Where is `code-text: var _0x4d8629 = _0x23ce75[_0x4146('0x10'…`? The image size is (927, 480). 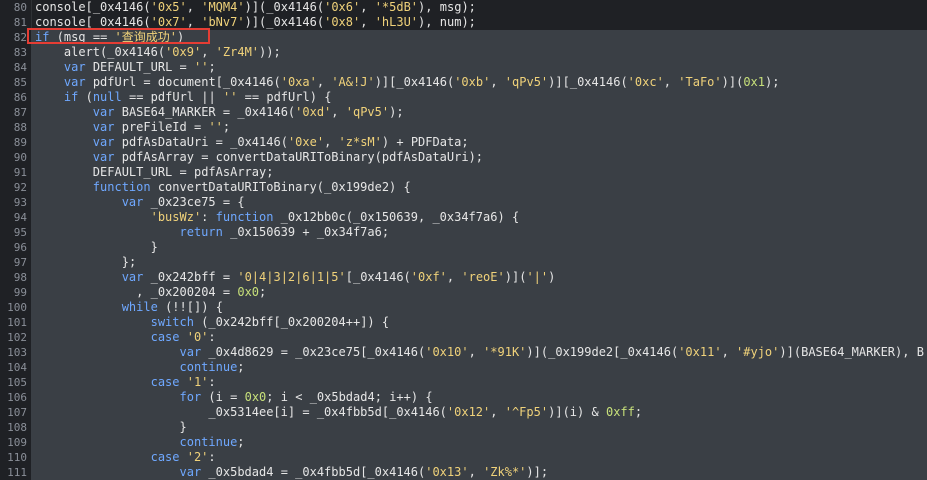 code-text: var _0x4d8629 = _0x23ce75[_0x4146('0x10'… is located at coordinates (551, 352).